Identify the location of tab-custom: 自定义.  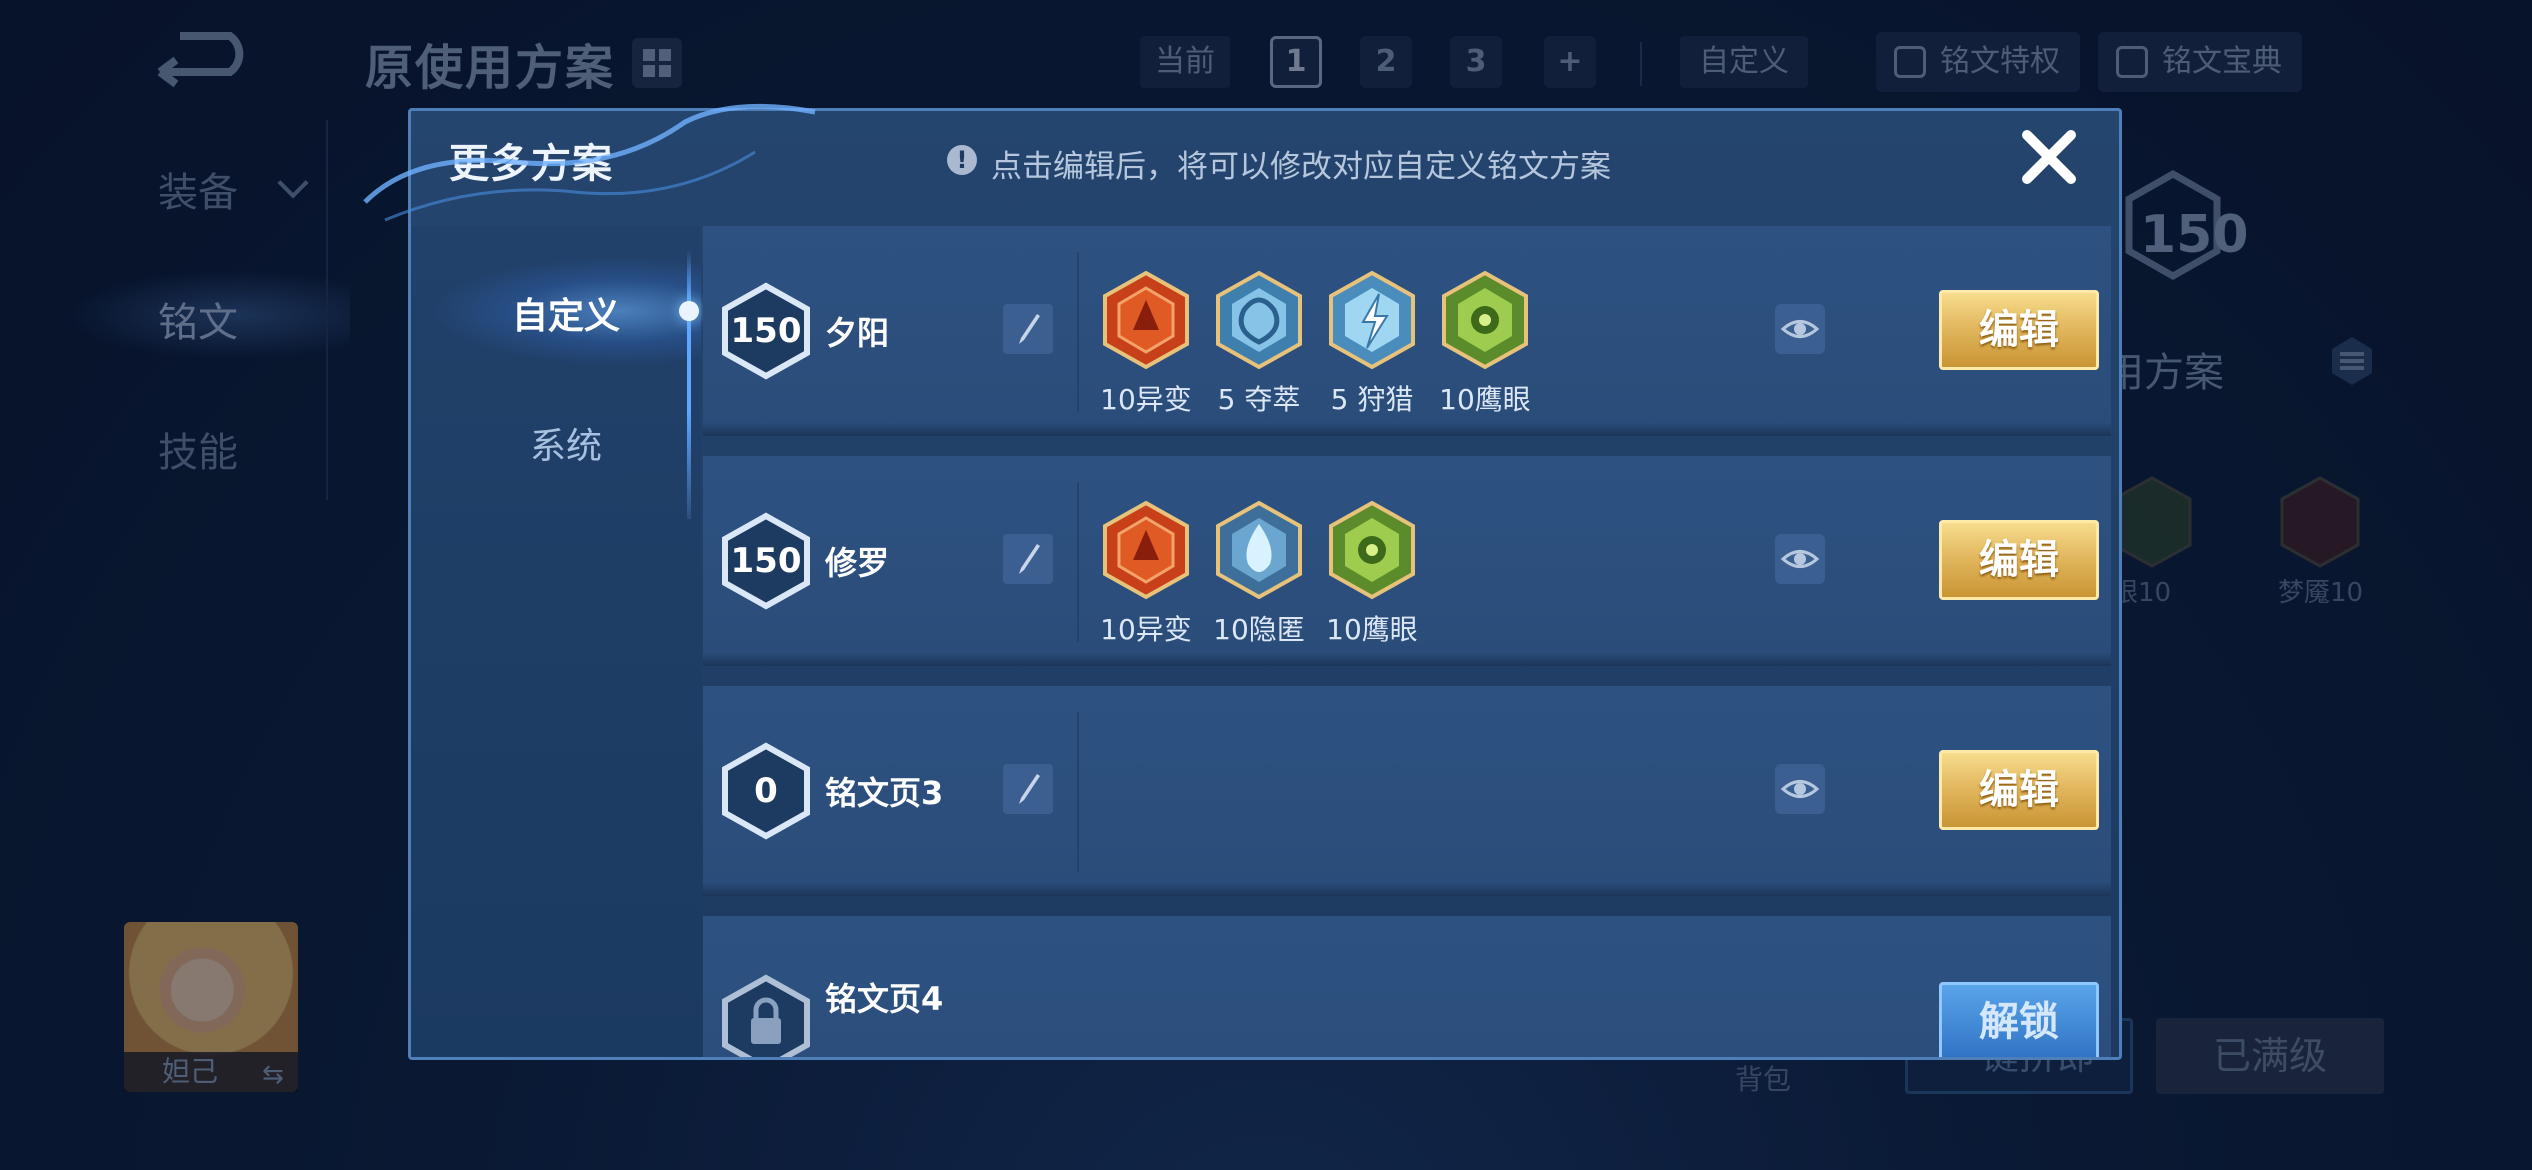
(566, 313).